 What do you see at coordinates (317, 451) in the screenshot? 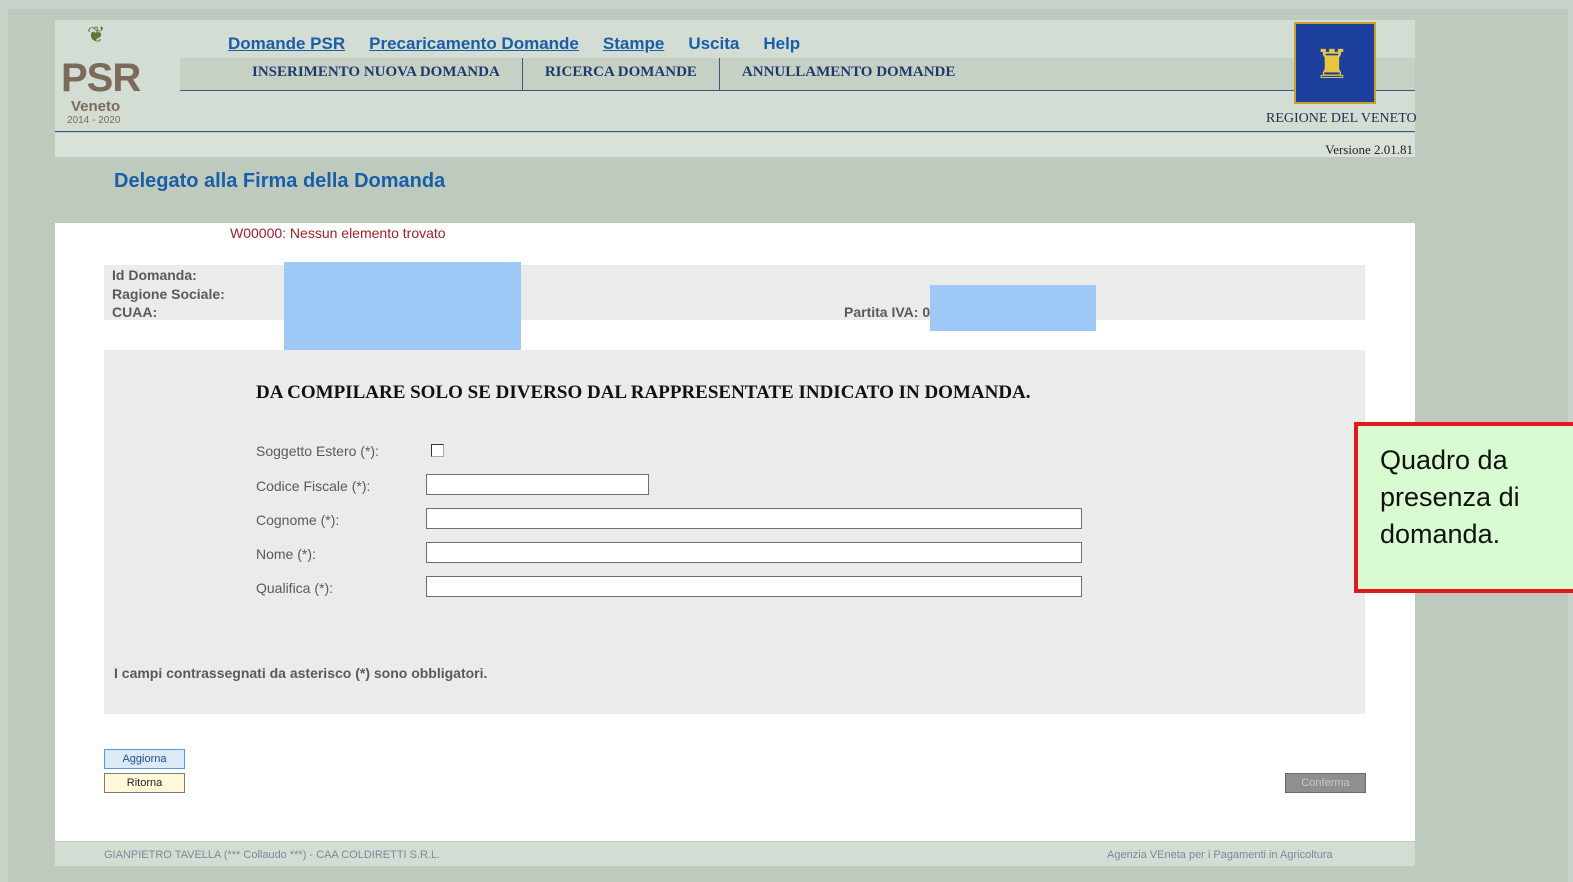
I see `soggetto-estero-label: Soggetto Estero (*):` at bounding box center [317, 451].